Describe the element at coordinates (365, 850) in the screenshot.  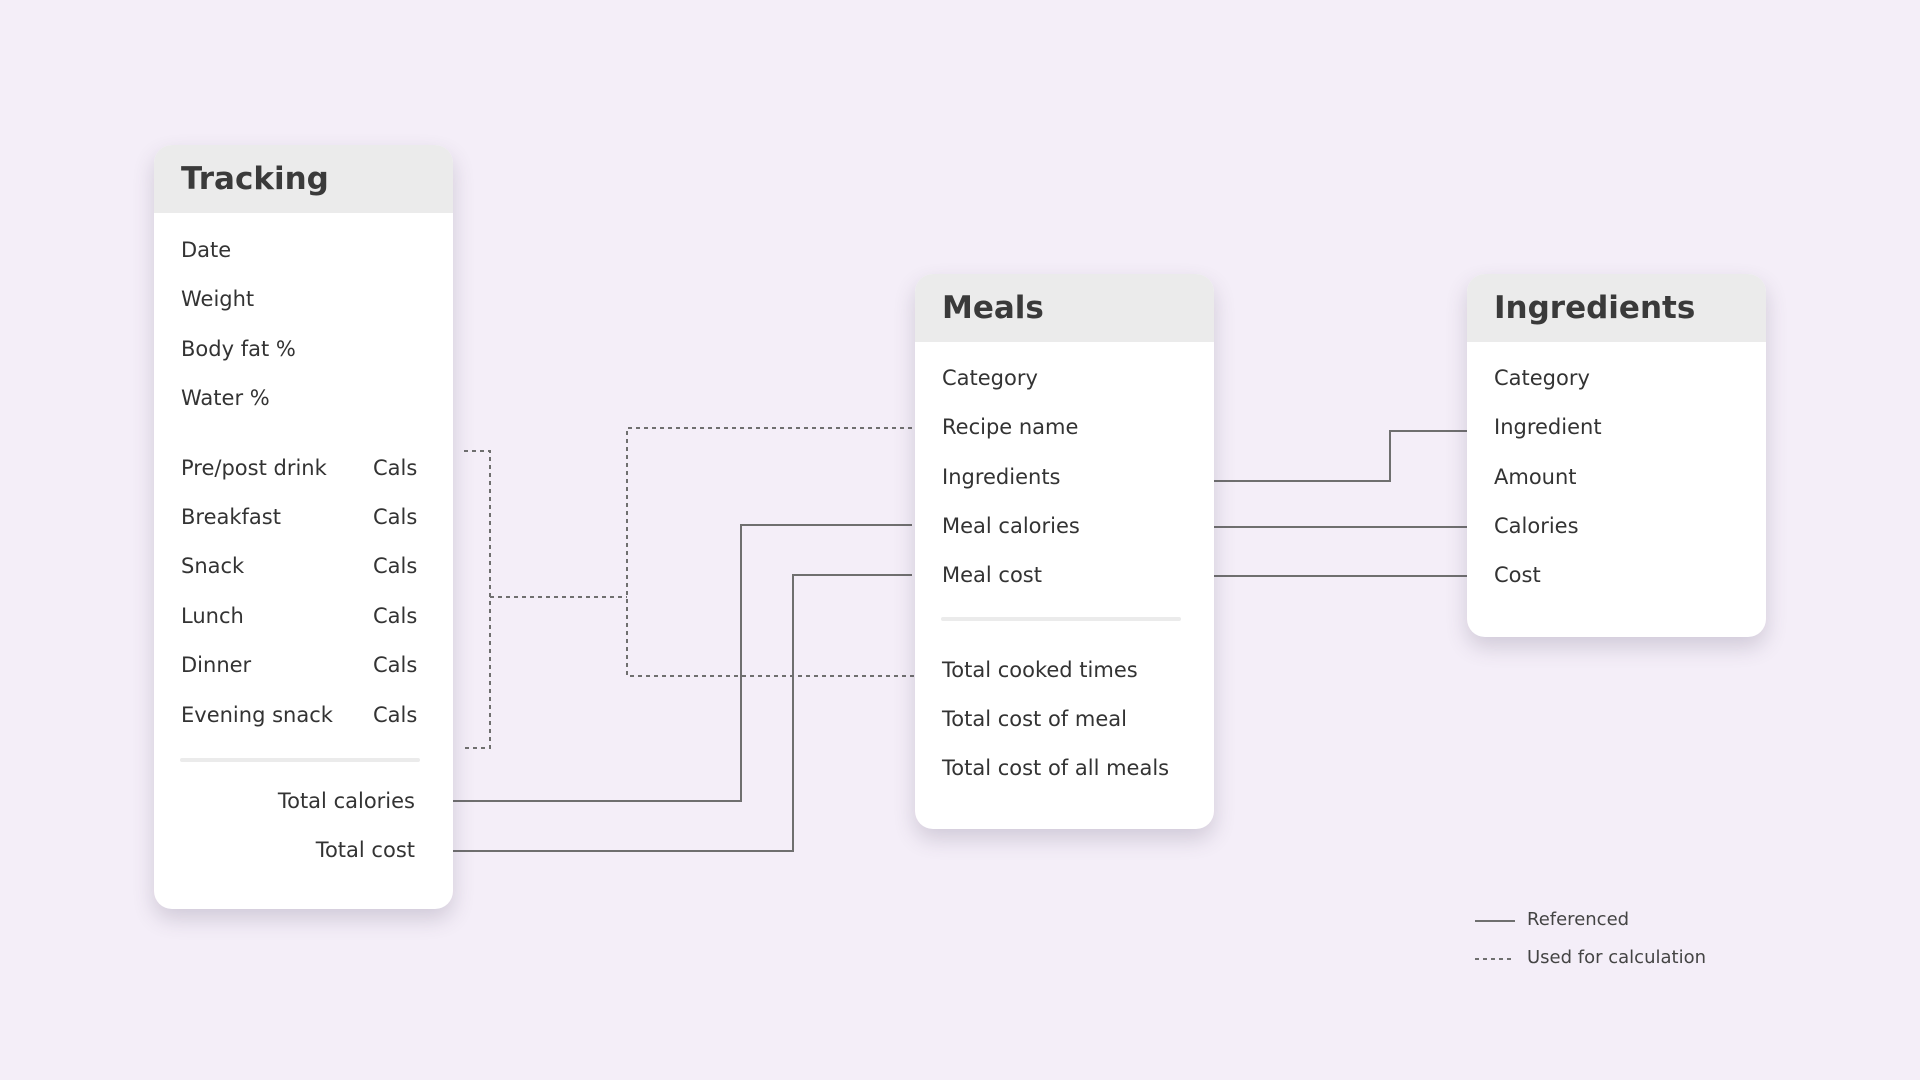
I see `tracking-total-cost: Total cost` at that location.